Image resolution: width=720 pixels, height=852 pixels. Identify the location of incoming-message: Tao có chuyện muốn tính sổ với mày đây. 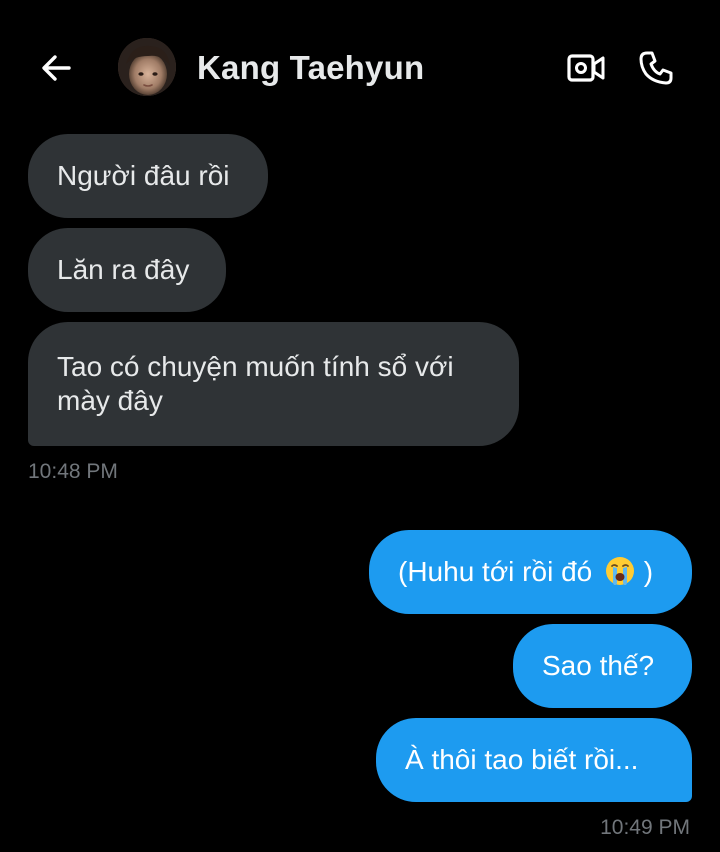
(273, 384).